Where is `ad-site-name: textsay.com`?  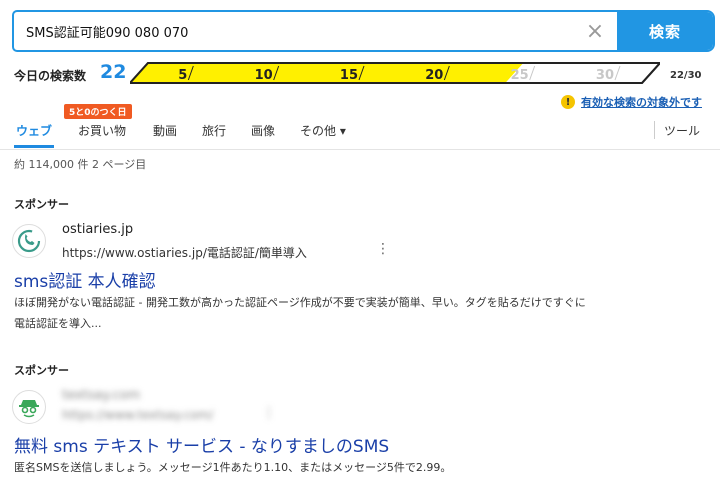 ad-site-name: textsay.com is located at coordinates (101, 395).